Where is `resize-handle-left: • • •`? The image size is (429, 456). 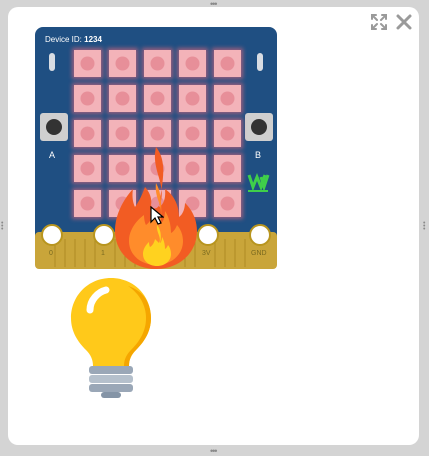 resize-handle-left: • • • is located at coordinates (3, 226).